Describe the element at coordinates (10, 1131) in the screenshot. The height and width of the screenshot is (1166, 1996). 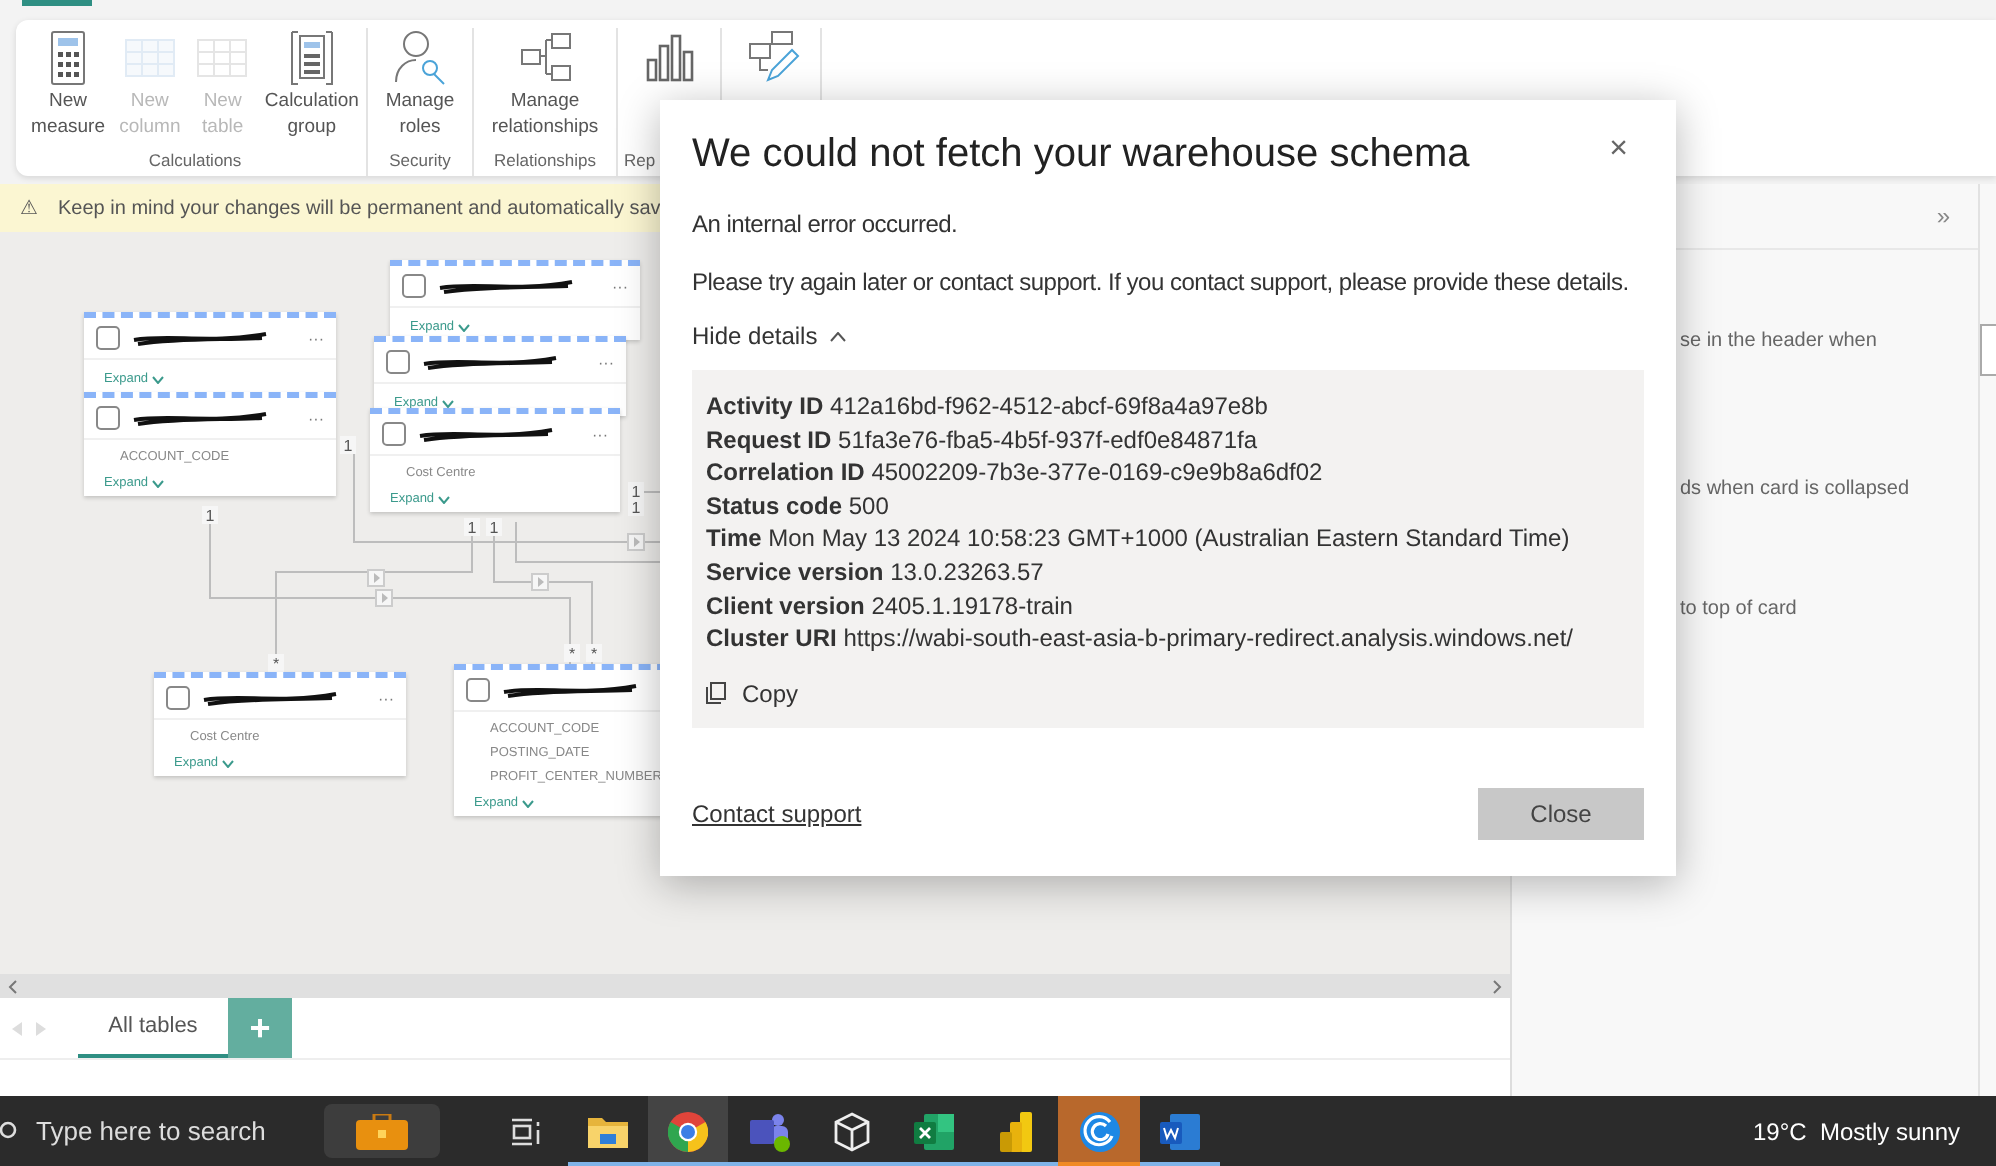
I see `search-icon` at that location.